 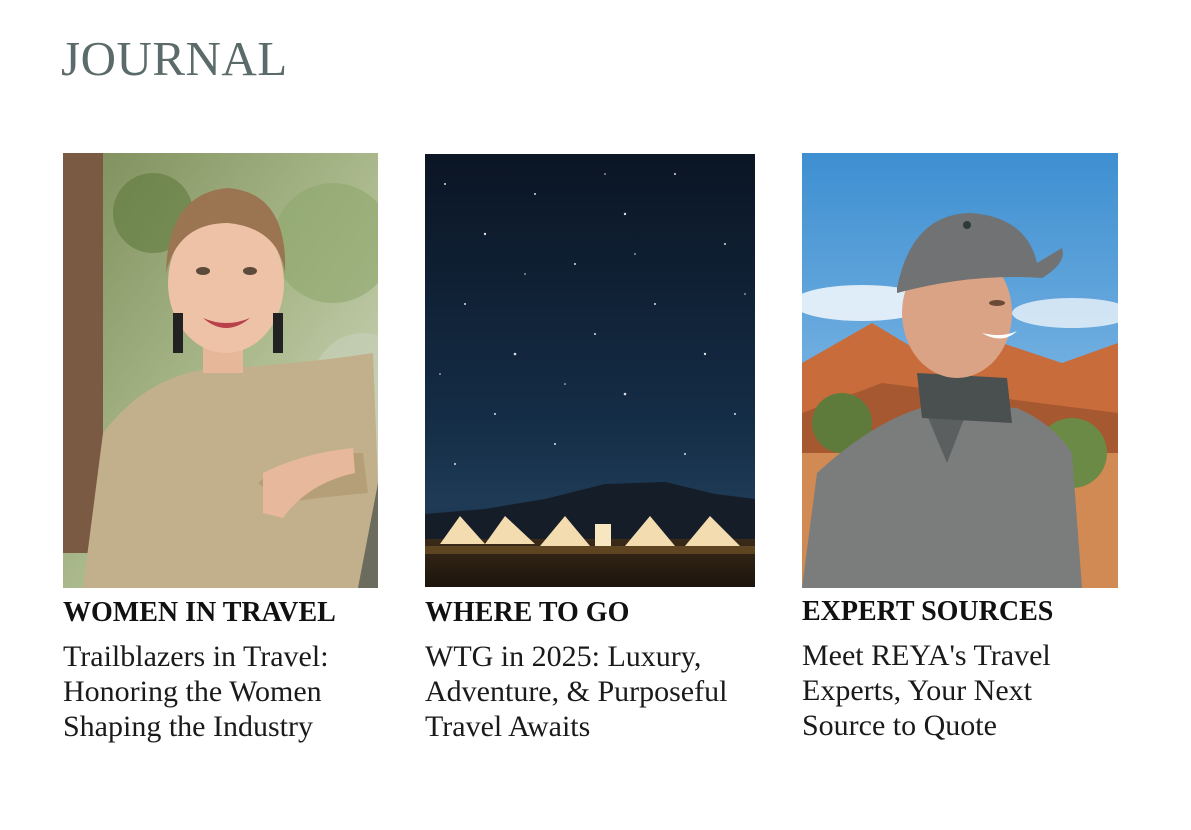 What do you see at coordinates (220, 613) in the screenshot?
I see `article-category-label: WOMEN IN TRAVEL` at bounding box center [220, 613].